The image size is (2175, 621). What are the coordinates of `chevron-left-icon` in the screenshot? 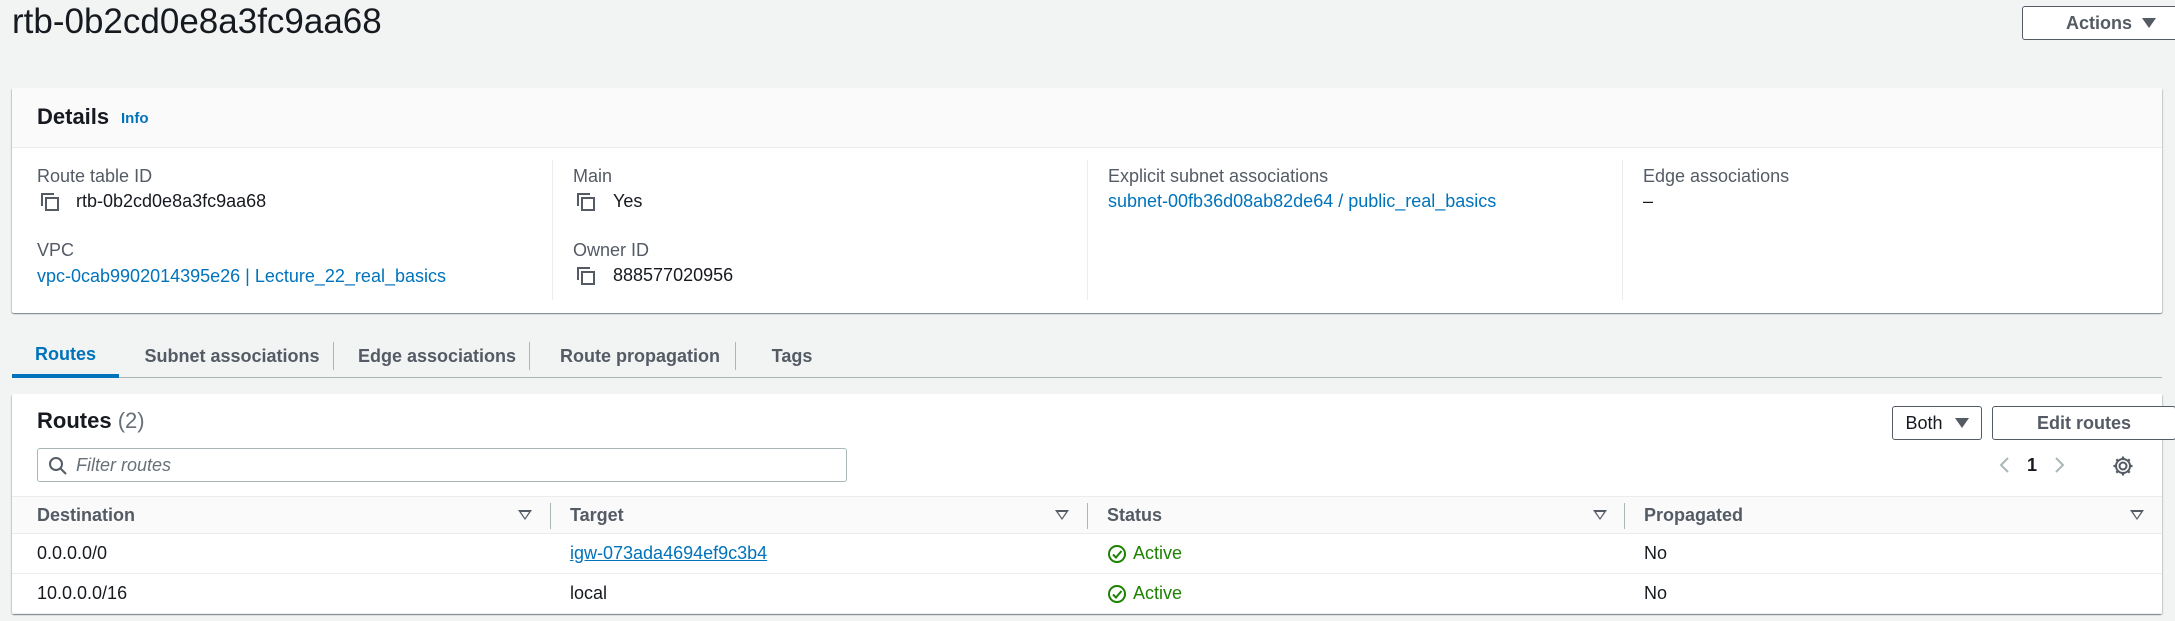 It's located at (2005, 465).